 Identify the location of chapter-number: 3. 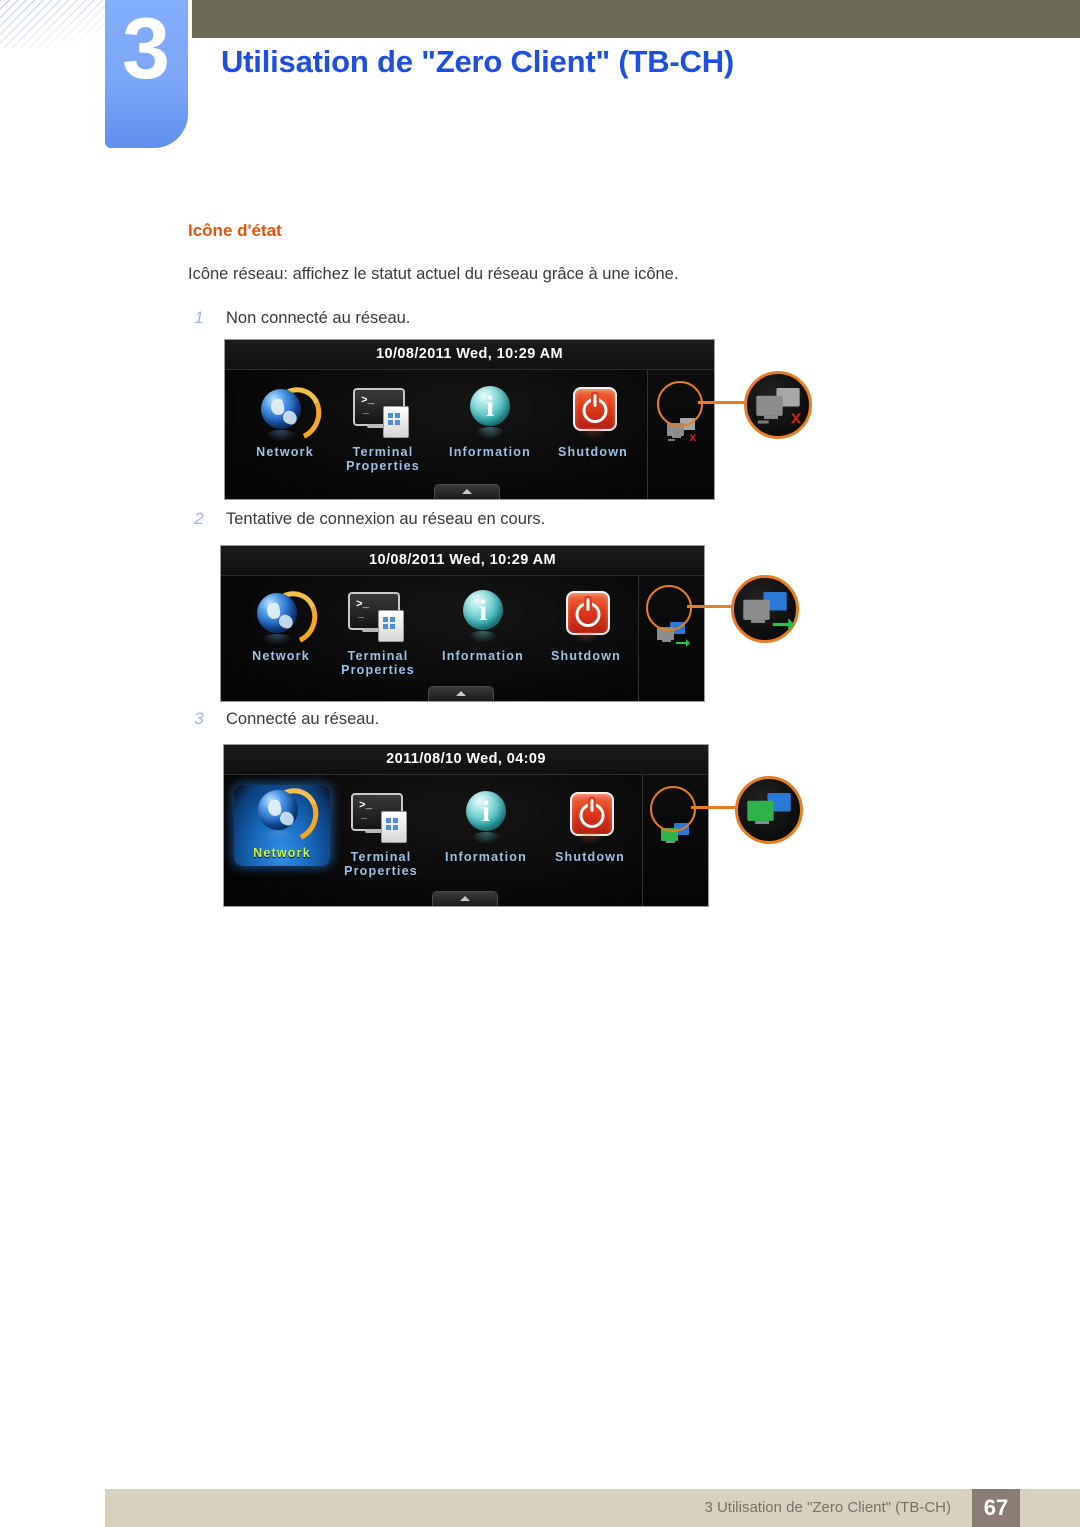
(146, 49).